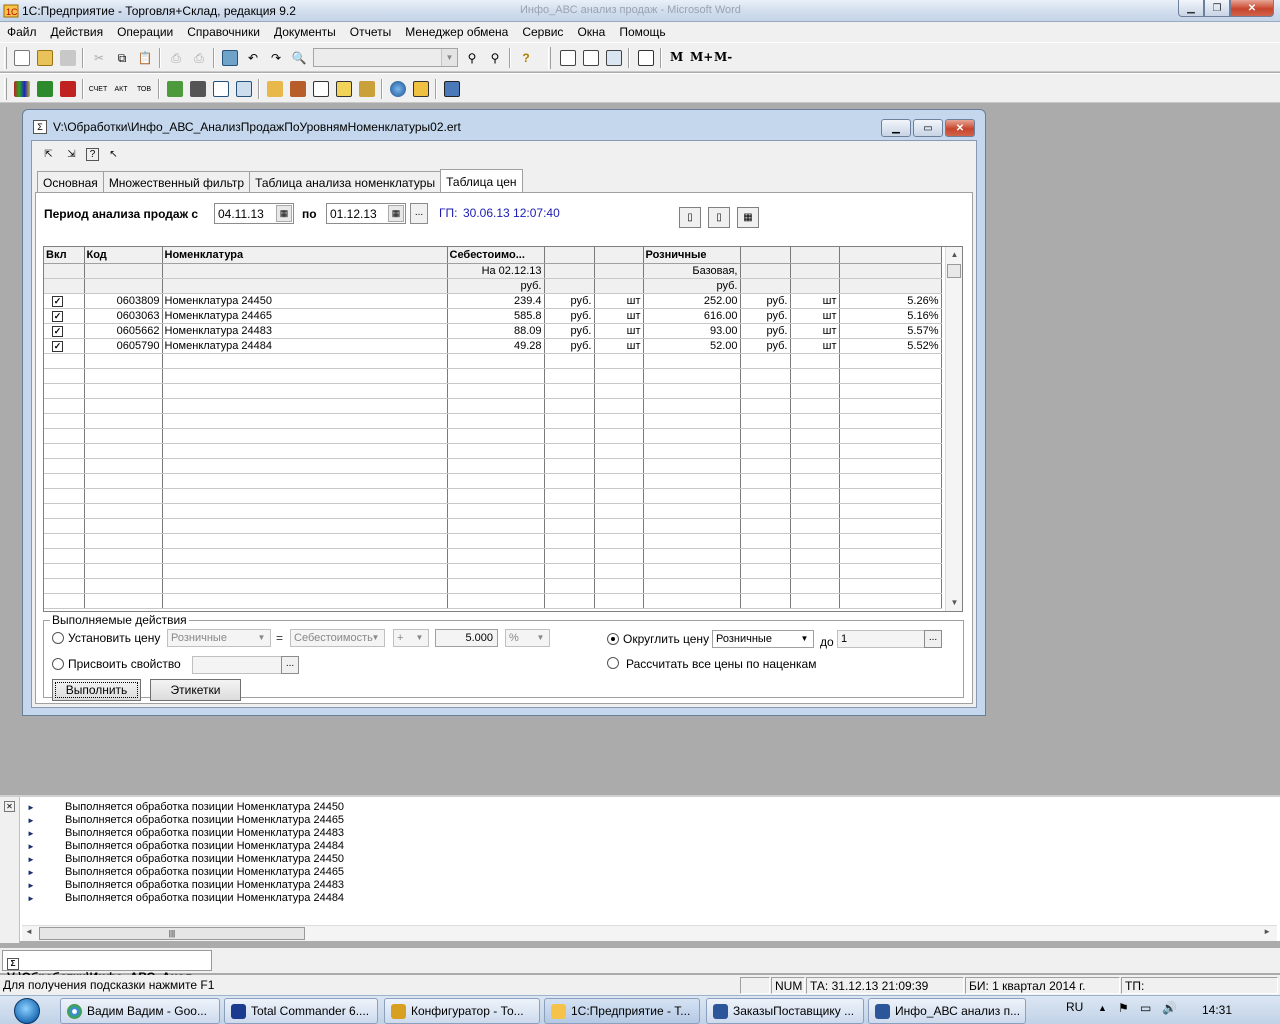 Image resolution: width=1280 pixels, height=1024 pixels. Describe the element at coordinates (890, 255) in the screenshot. I see `col-markup-header` at that location.